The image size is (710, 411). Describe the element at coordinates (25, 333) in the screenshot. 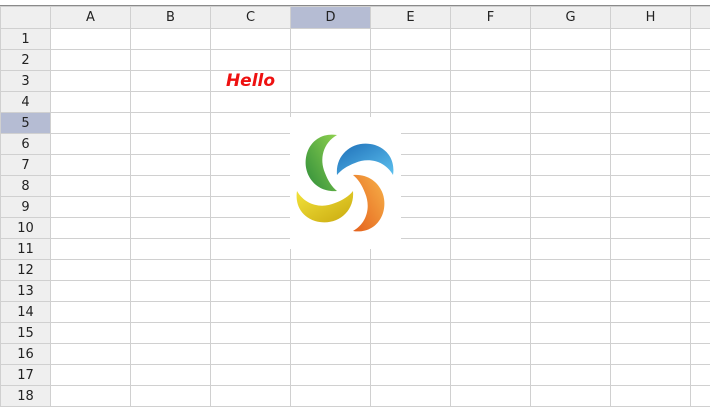

I see `row-header-15: 15` at that location.